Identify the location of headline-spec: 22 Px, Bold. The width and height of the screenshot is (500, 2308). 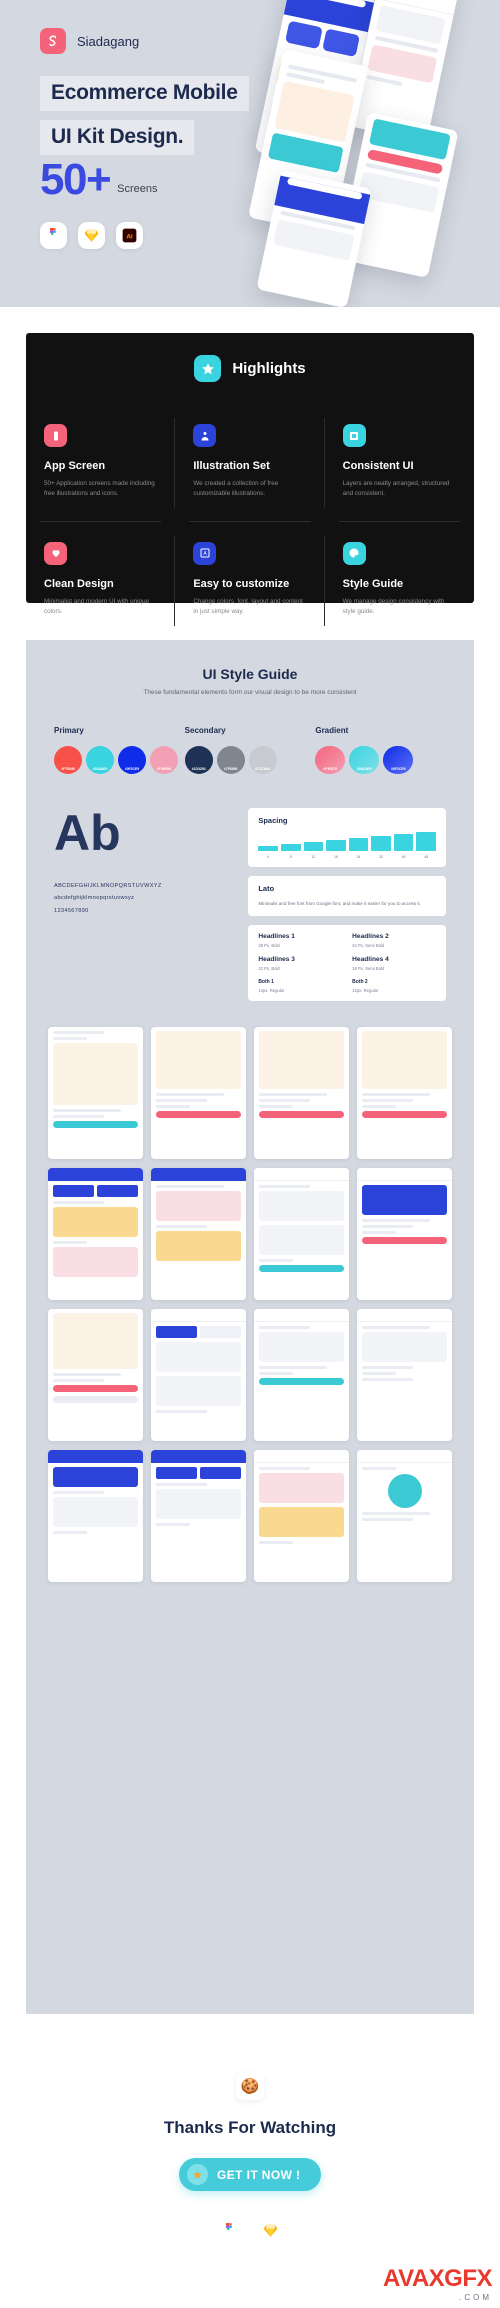
(269, 968).